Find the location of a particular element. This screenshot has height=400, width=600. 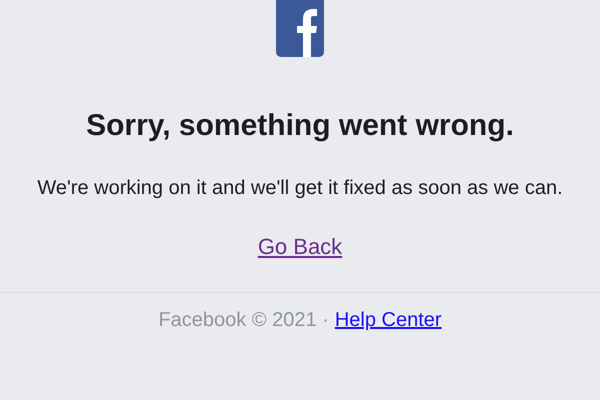

footer-text: Facebook © 2021 · is located at coordinates (243, 320).